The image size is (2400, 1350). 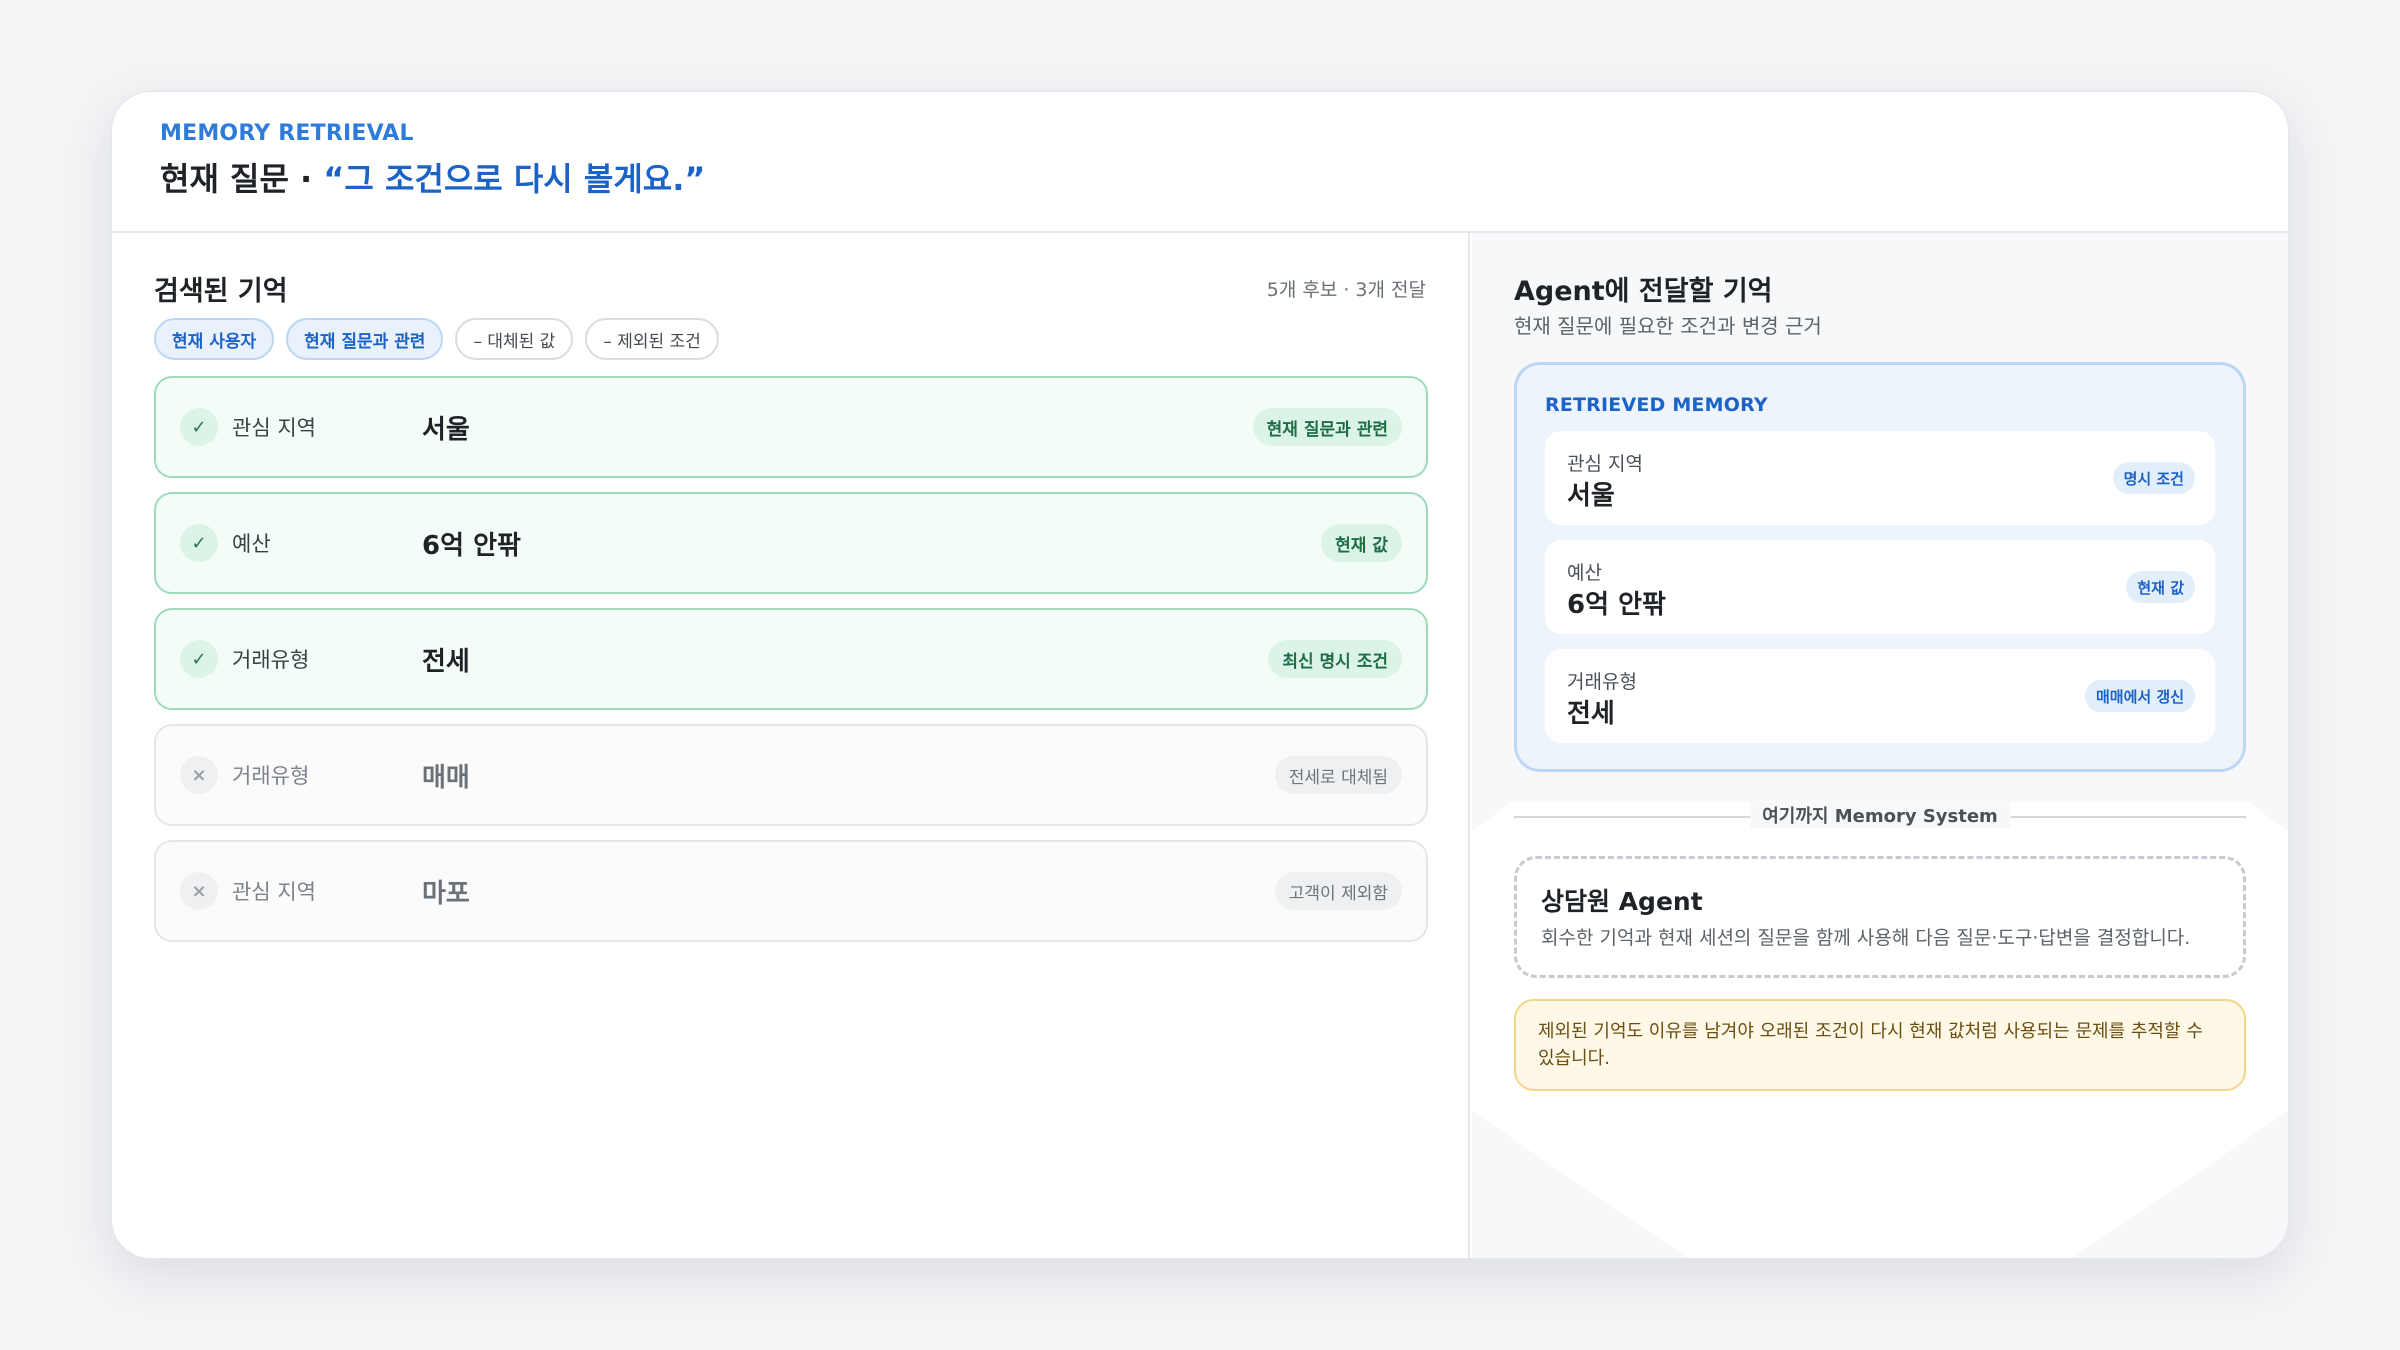 I want to click on memory-badge: 전세로 대체됨, so click(x=1338, y=775).